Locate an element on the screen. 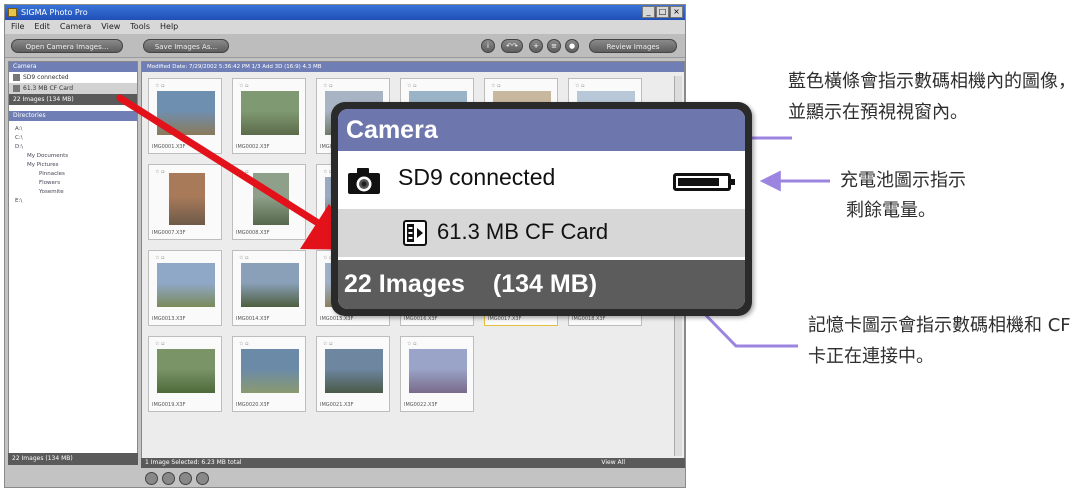 This screenshot has height=490, width=1087. card-row: 61.3 MB CF Card is located at coordinates (73, 88).